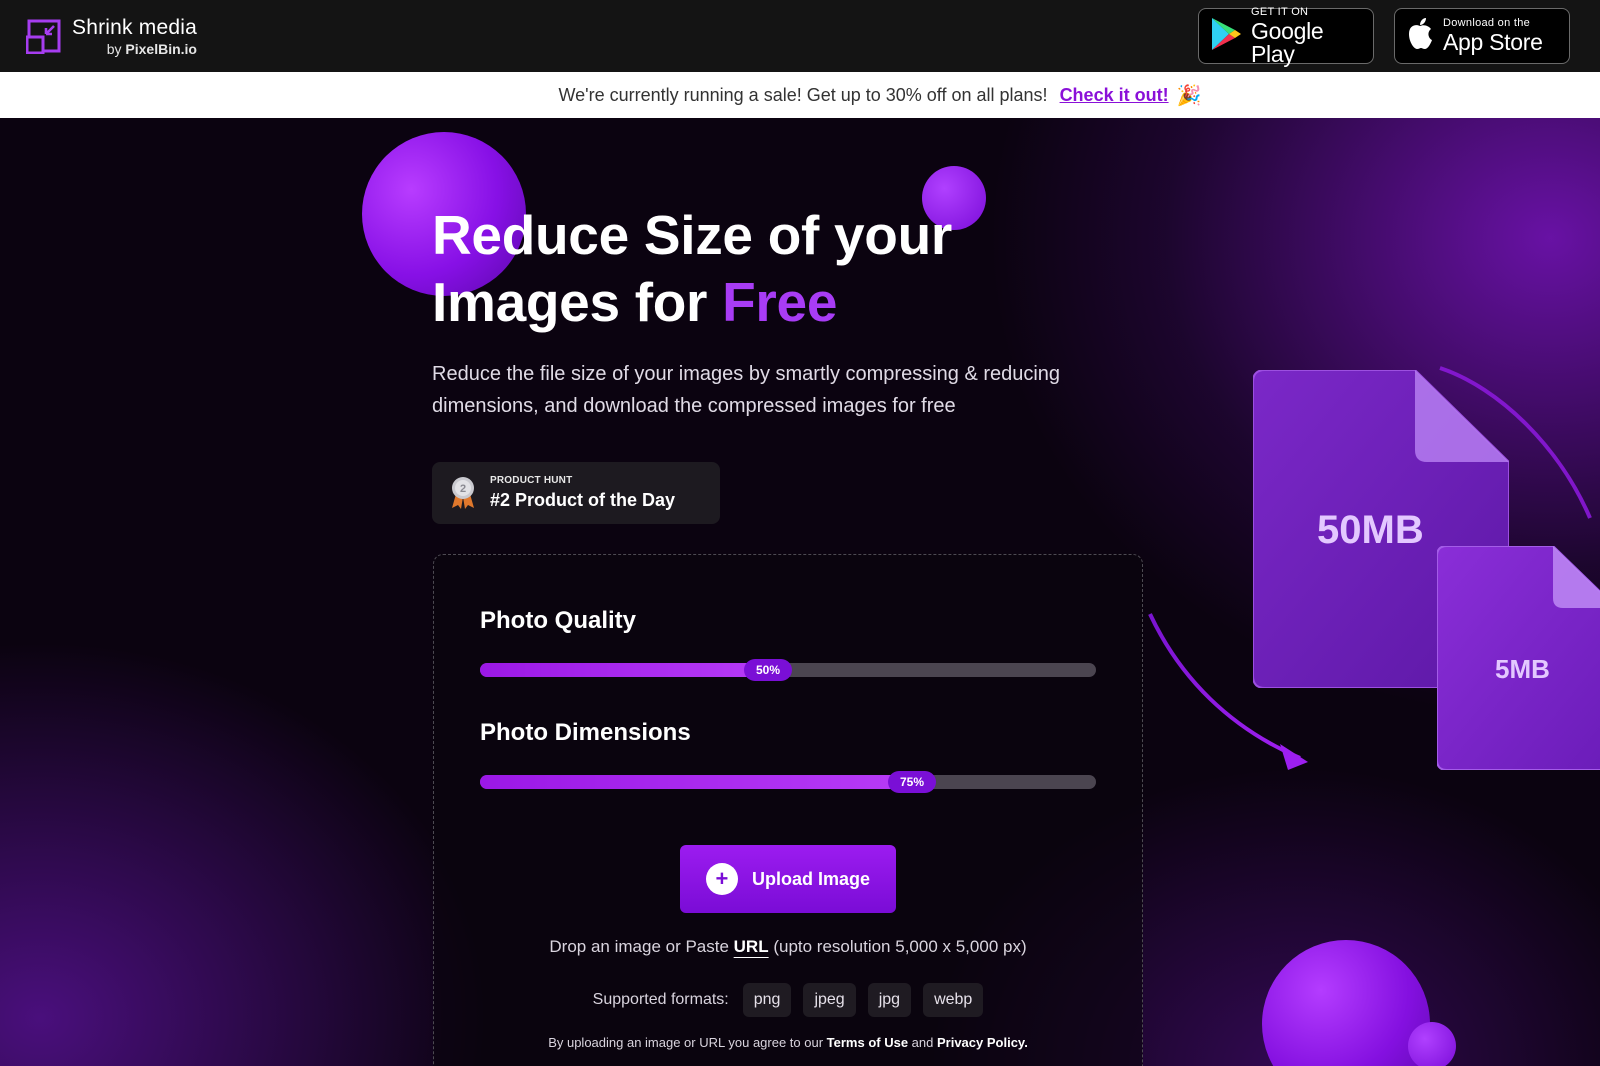 The image size is (1600, 1066). I want to click on product-hunt-badge: 2 PRODUCT HUNT #2 Product of the Day, so click(576, 493).